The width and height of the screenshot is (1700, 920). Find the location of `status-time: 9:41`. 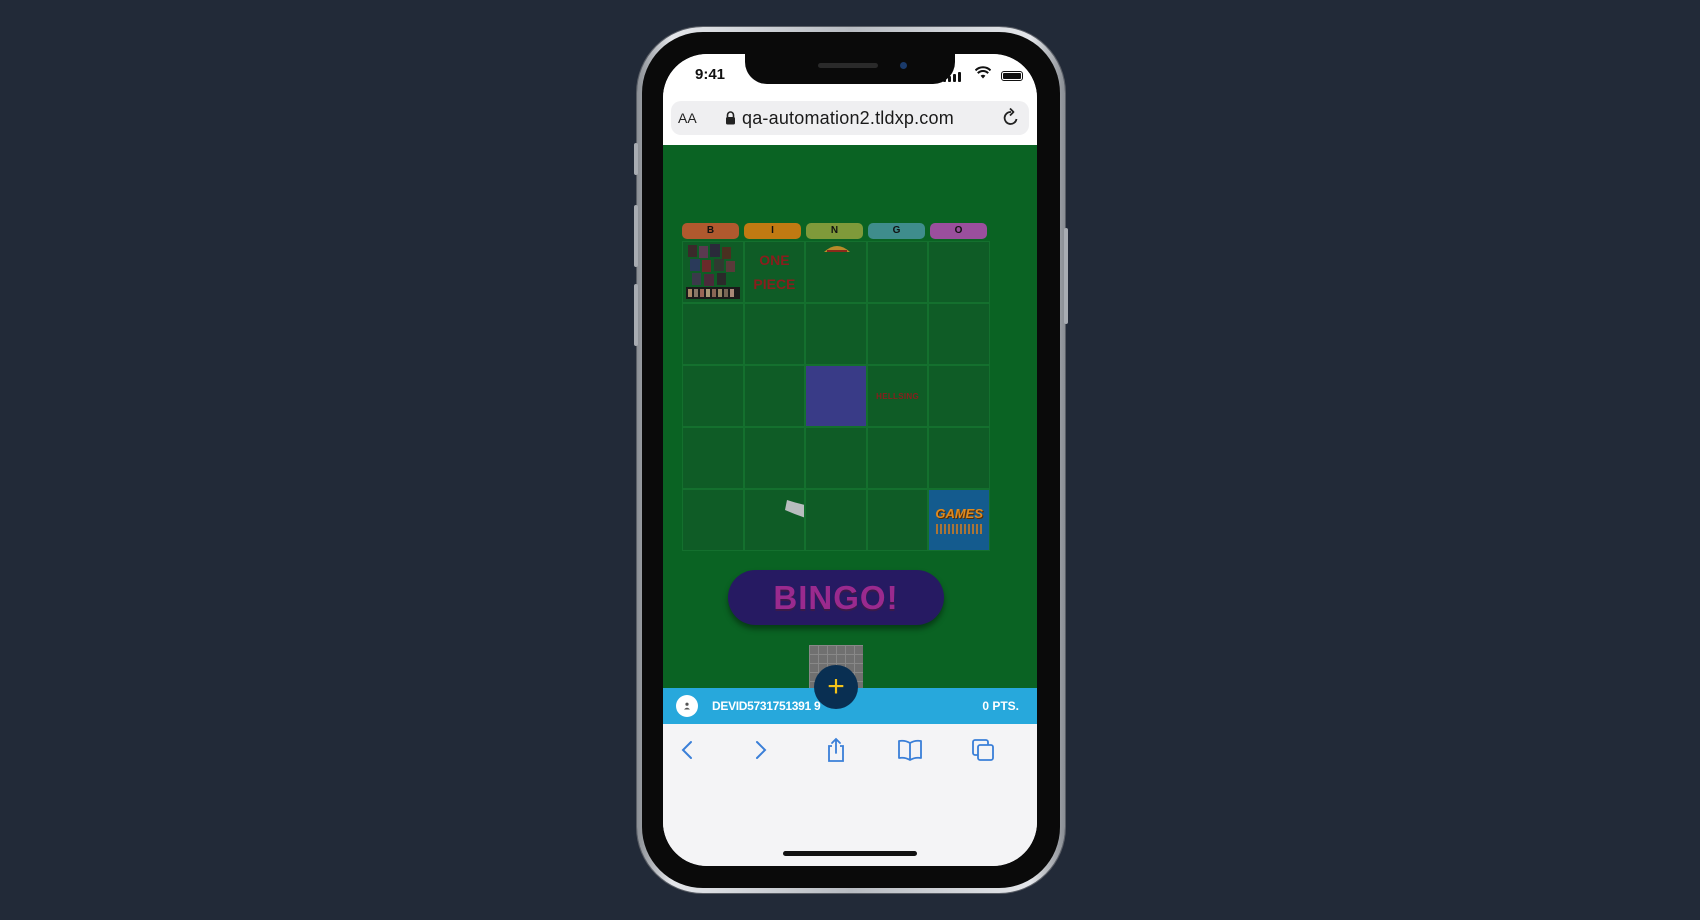

status-time: 9:41 is located at coordinates (710, 74).